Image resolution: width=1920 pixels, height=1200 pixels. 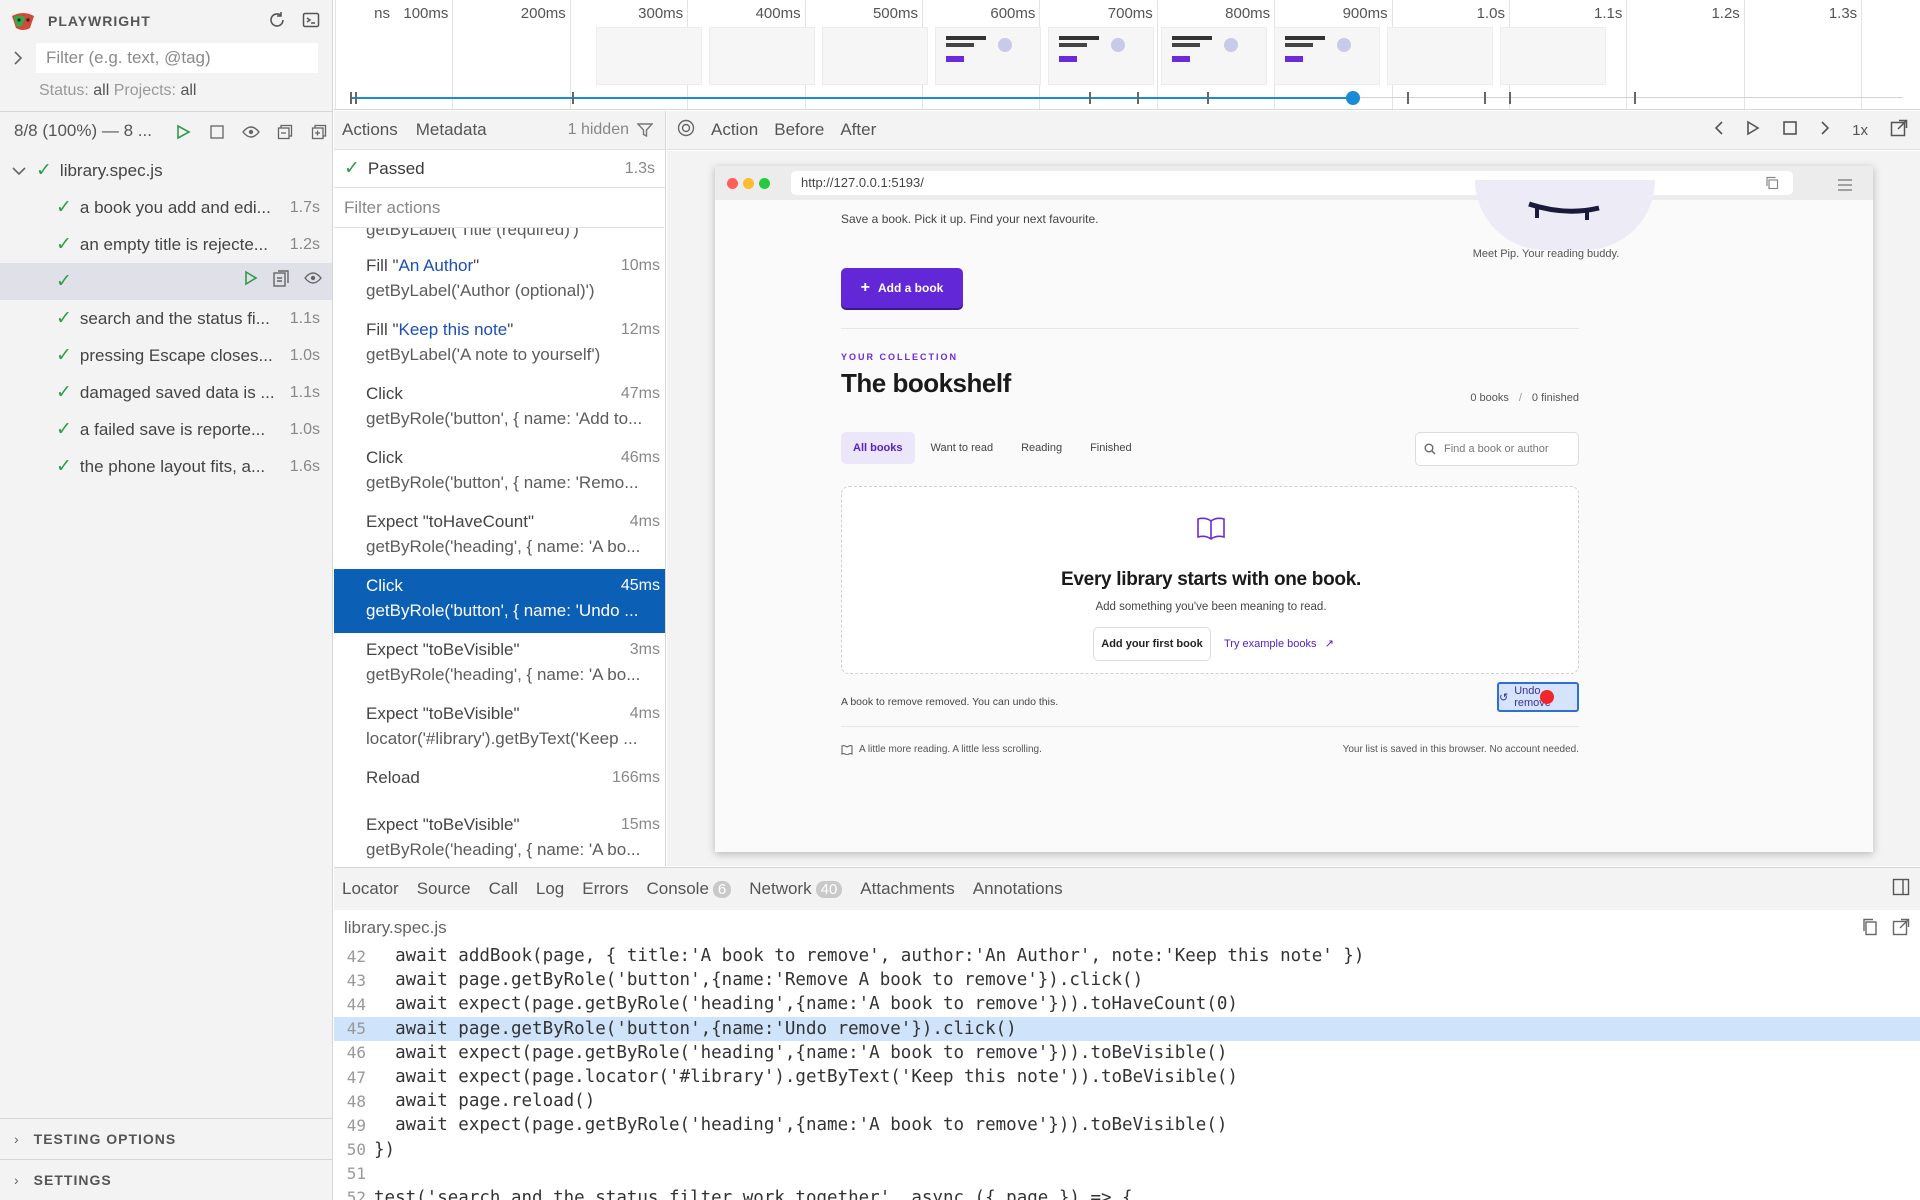 What do you see at coordinates (166, 392) in the screenshot?
I see `test-row: ✓ damaged saved data is ... 1.1s` at bounding box center [166, 392].